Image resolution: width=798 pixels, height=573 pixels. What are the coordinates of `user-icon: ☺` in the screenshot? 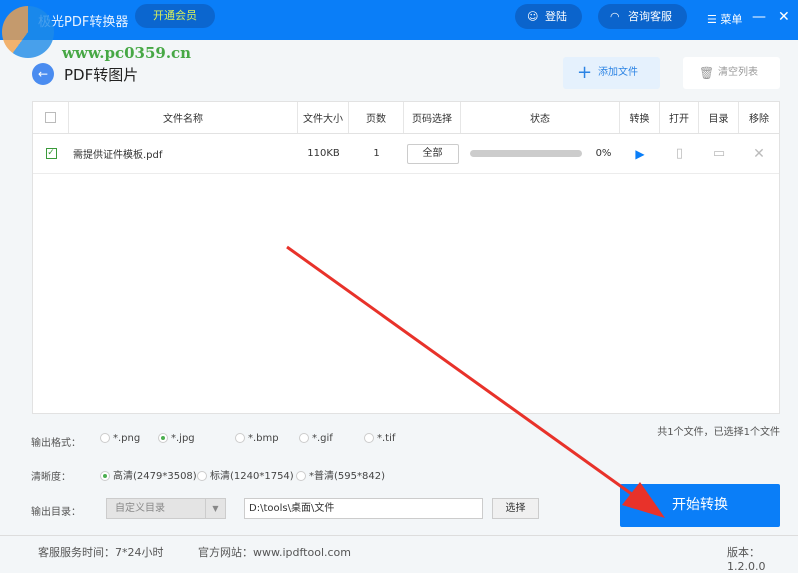 It's located at (533, 16).